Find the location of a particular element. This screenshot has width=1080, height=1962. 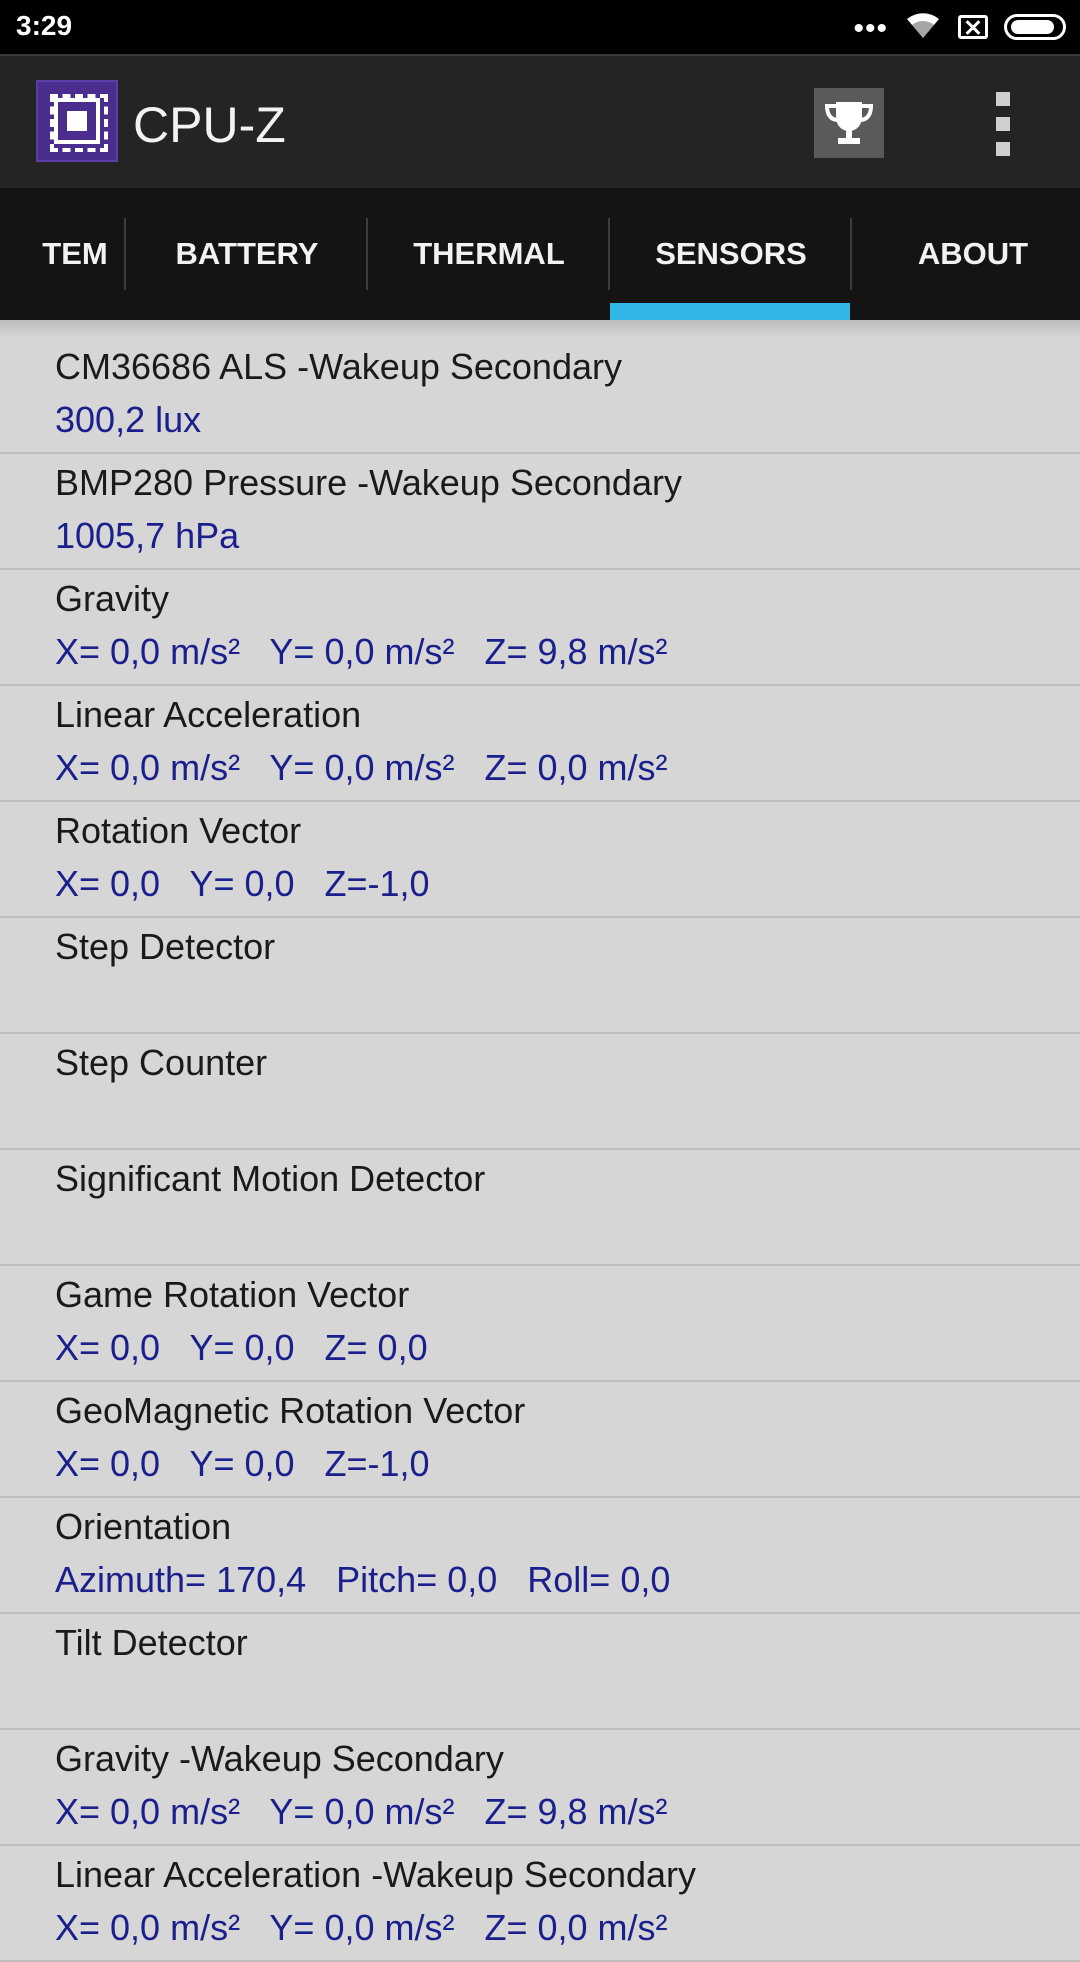

chip-body is located at coordinates (77, 121).